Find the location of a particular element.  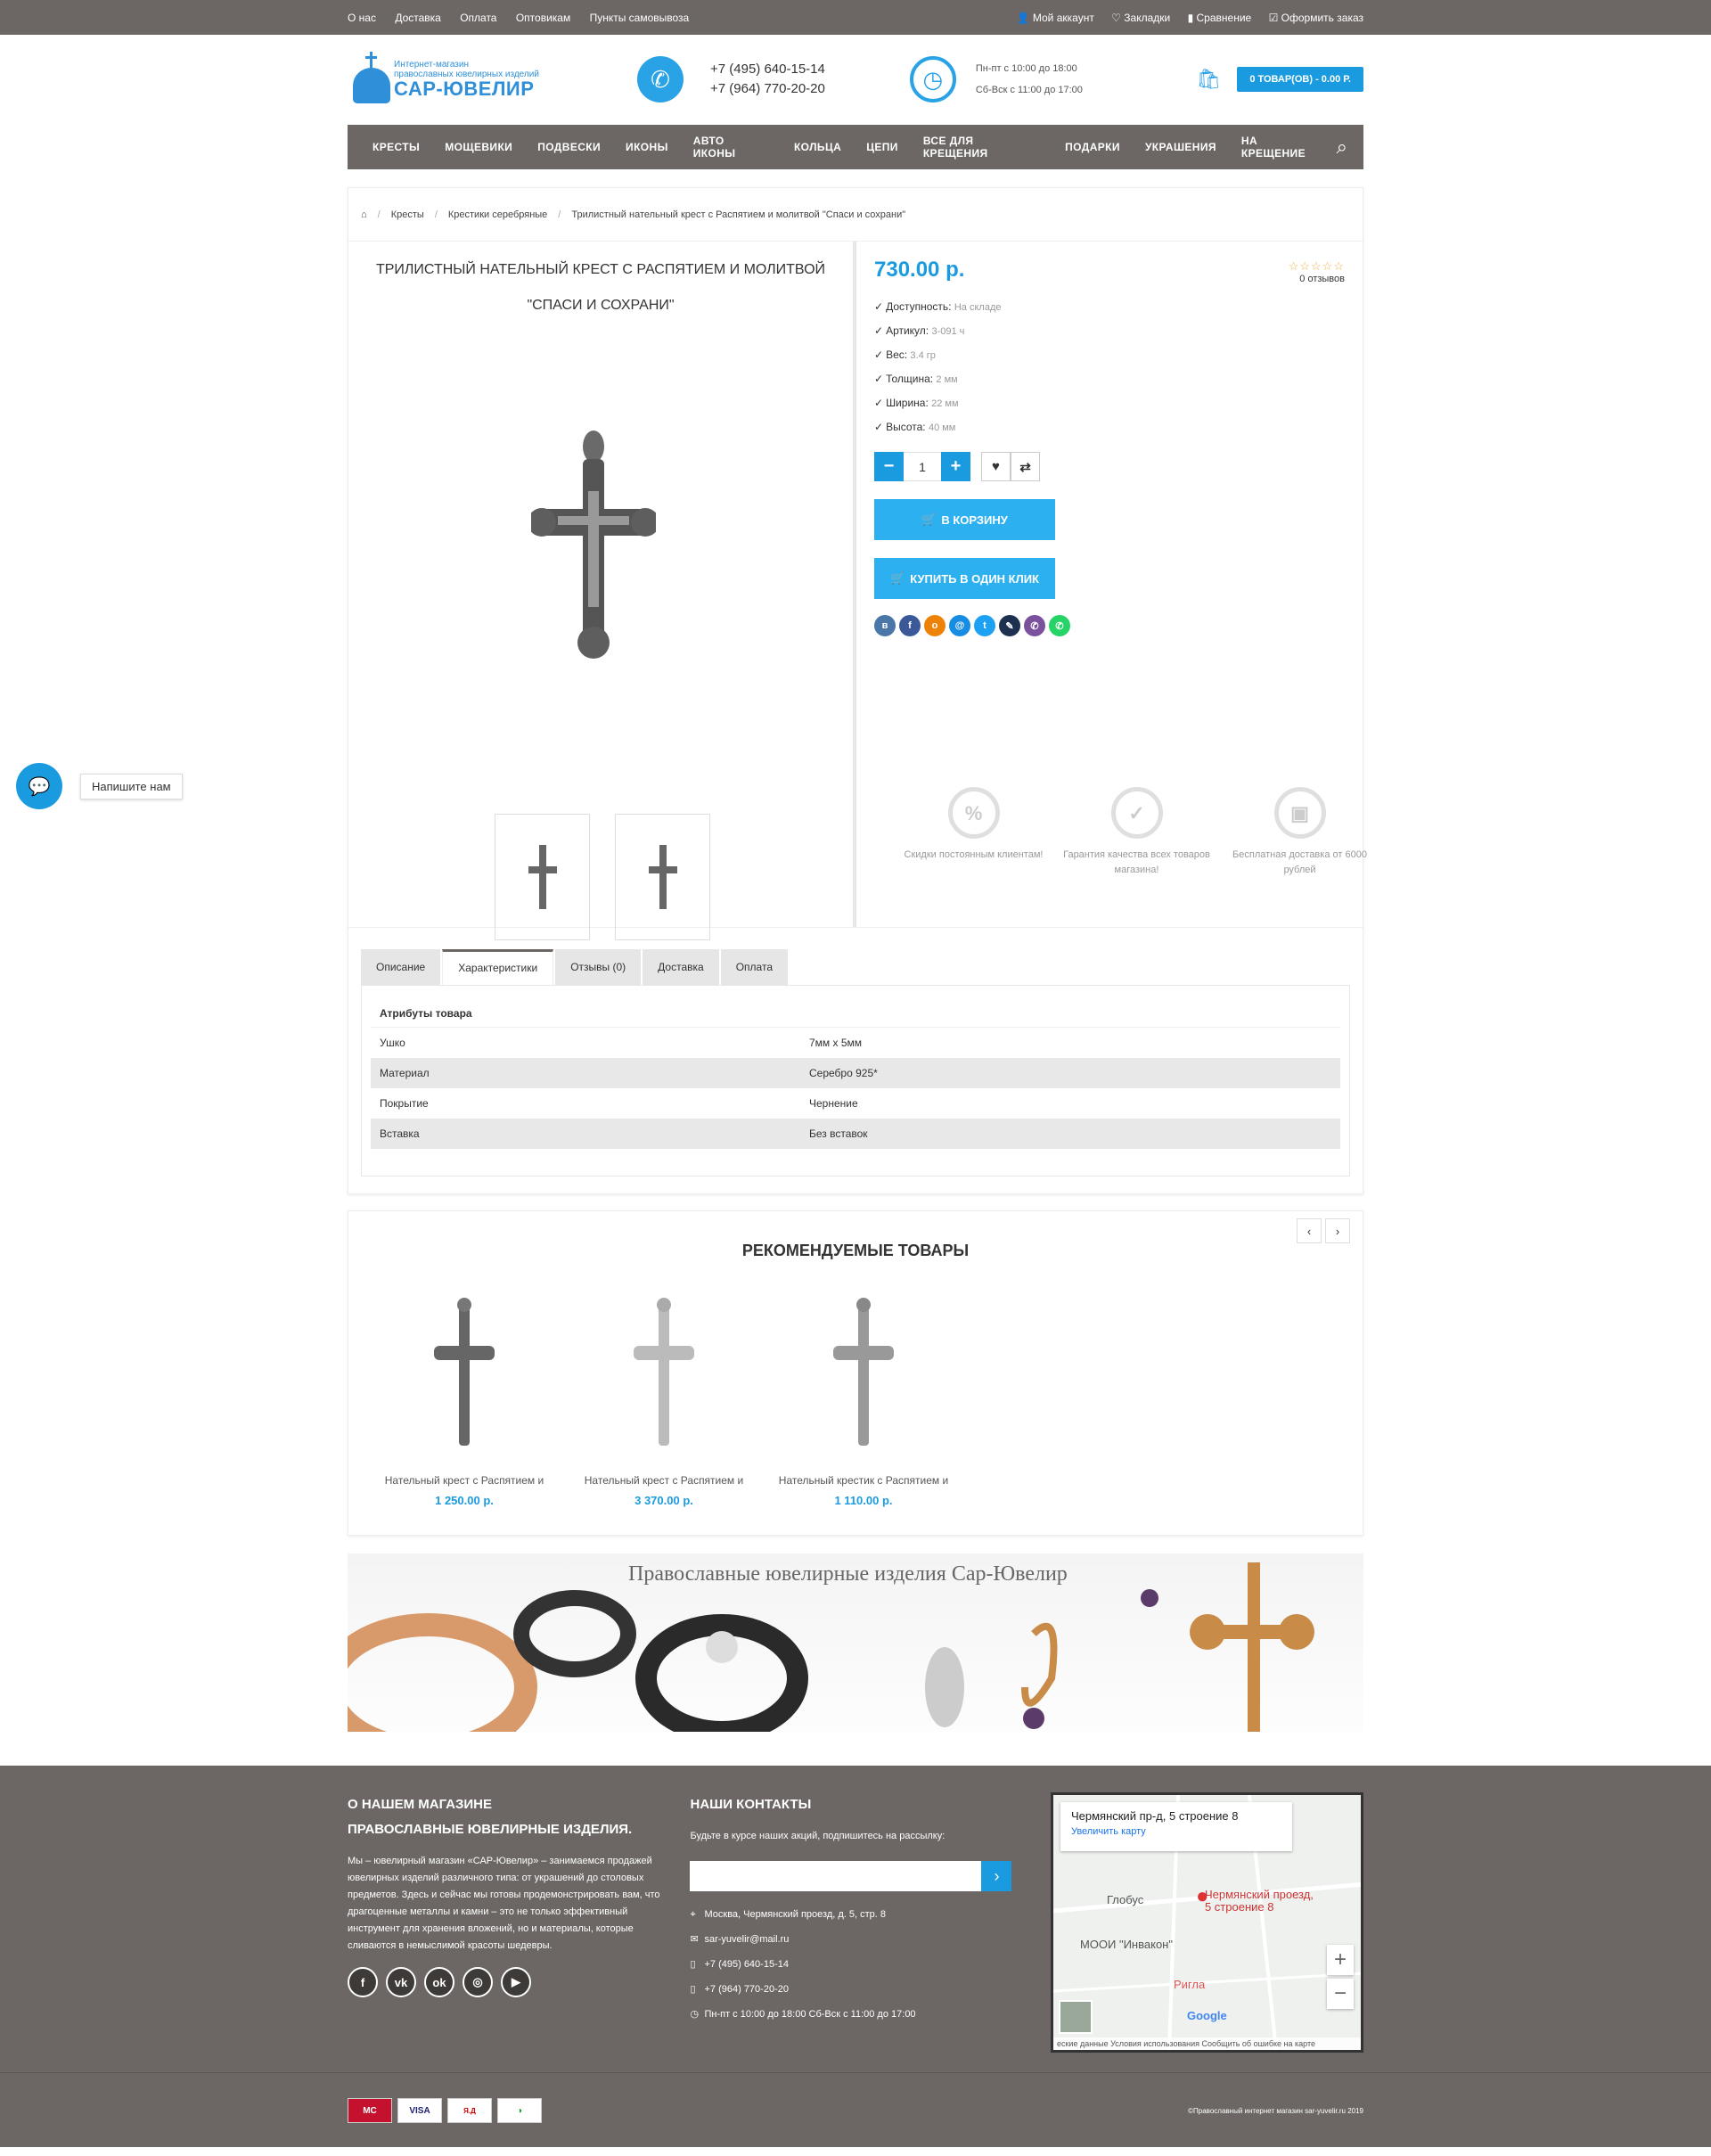

twitter-icon: t is located at coordinates (984, 625).